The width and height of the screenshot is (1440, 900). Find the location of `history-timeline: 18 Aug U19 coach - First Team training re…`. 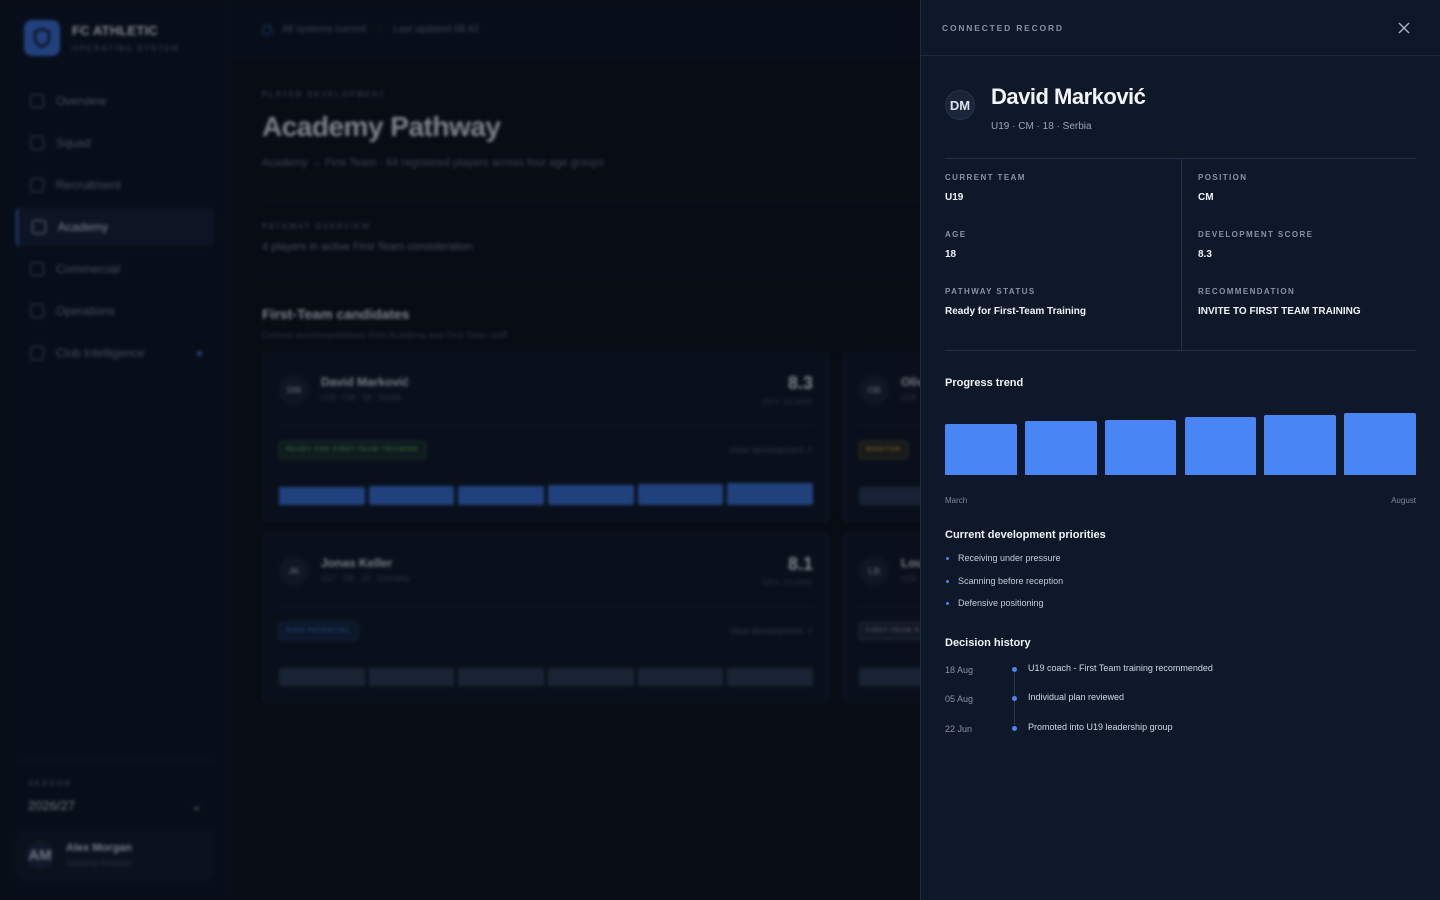

history-timeline: 18 Aug U19 coach - First Team training re… is located at coordinates (1180, 707).